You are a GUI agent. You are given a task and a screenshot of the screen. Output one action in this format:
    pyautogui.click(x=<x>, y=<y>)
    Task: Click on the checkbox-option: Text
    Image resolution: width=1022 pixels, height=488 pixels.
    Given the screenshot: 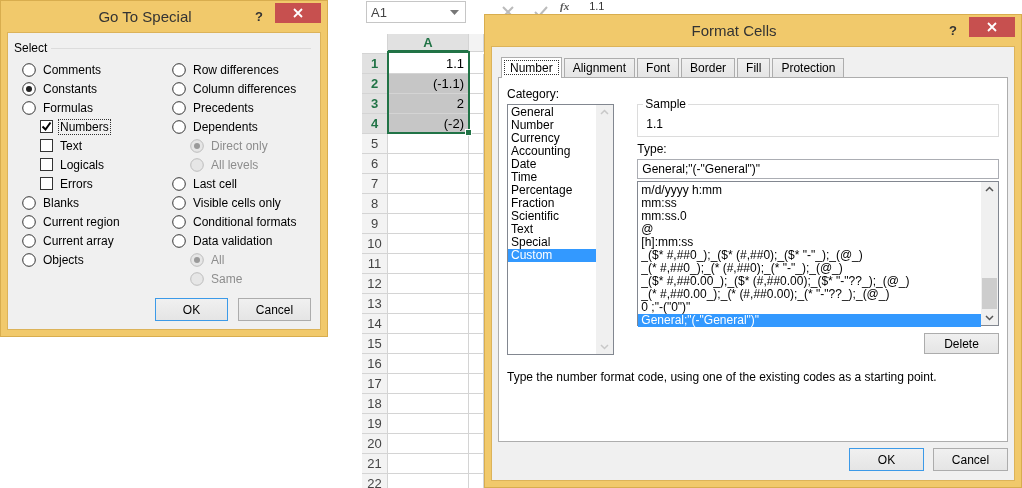 What is the action you would take?
    pyautogui.click(x=62, y=145)
    